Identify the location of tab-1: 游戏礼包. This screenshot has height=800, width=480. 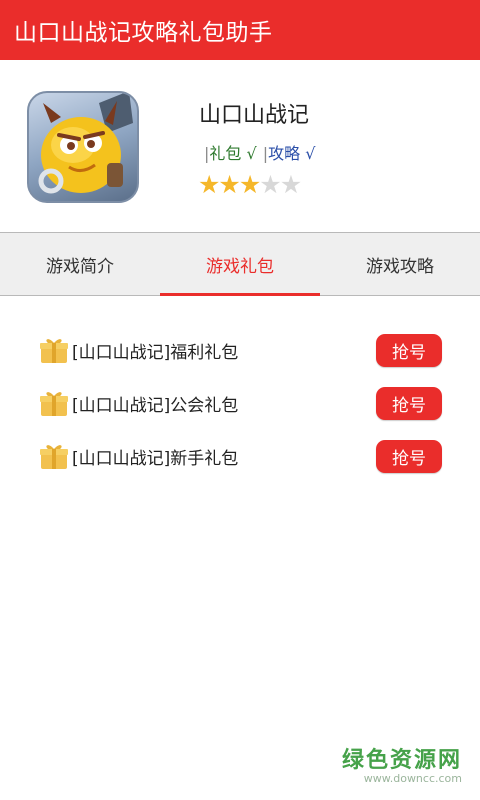
(240, 264).